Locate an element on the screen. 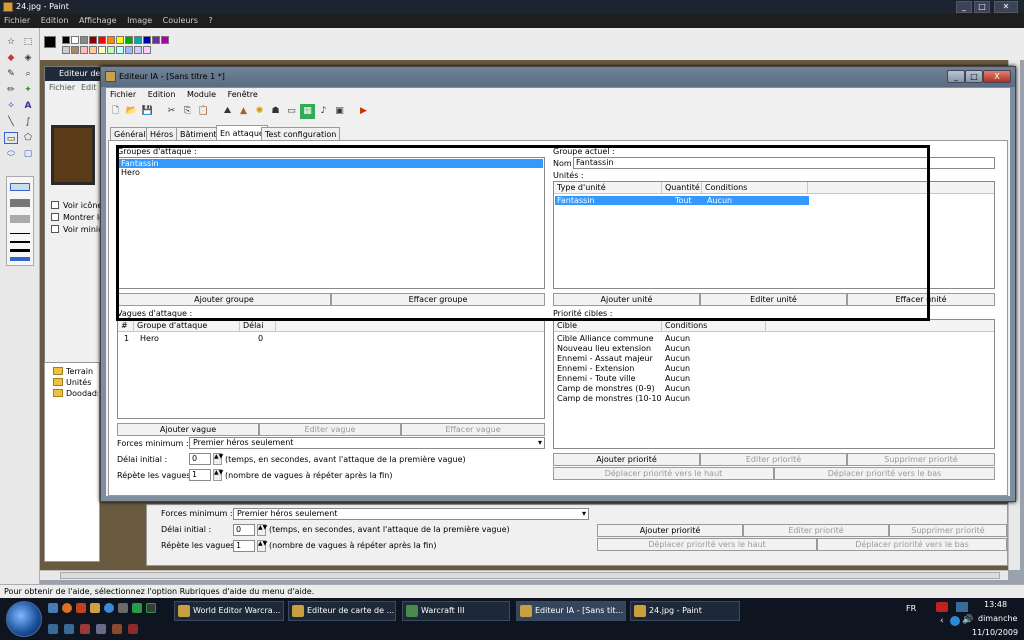 Image resolution: width=1024 pixels, height=640 pixels. tree-item-terrain: Terrain is located at coordinates (79, 371).